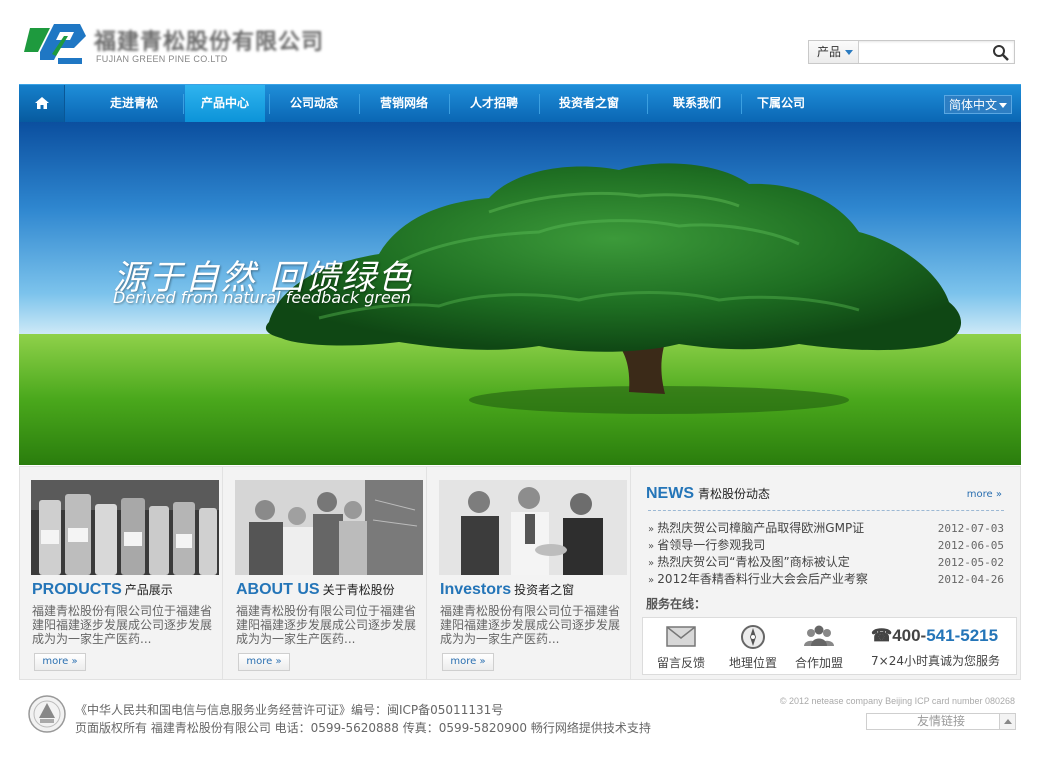 The image size is (1041, 766). I want to click on service-partner-label: 合作加盟, so click(818, 663).